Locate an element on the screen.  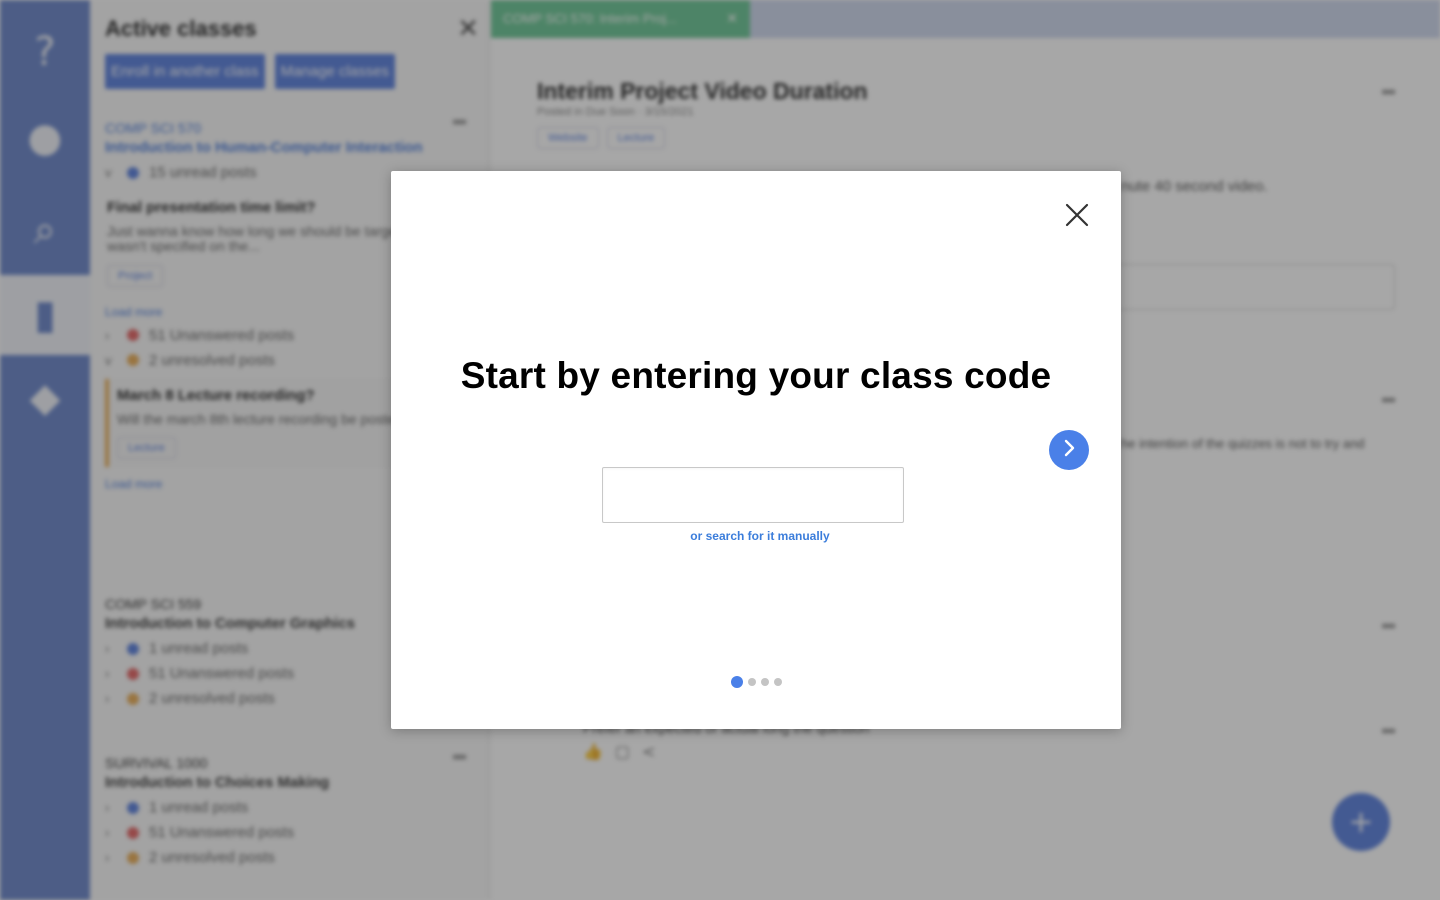
close-icon is located at coordinates (1077, 215).